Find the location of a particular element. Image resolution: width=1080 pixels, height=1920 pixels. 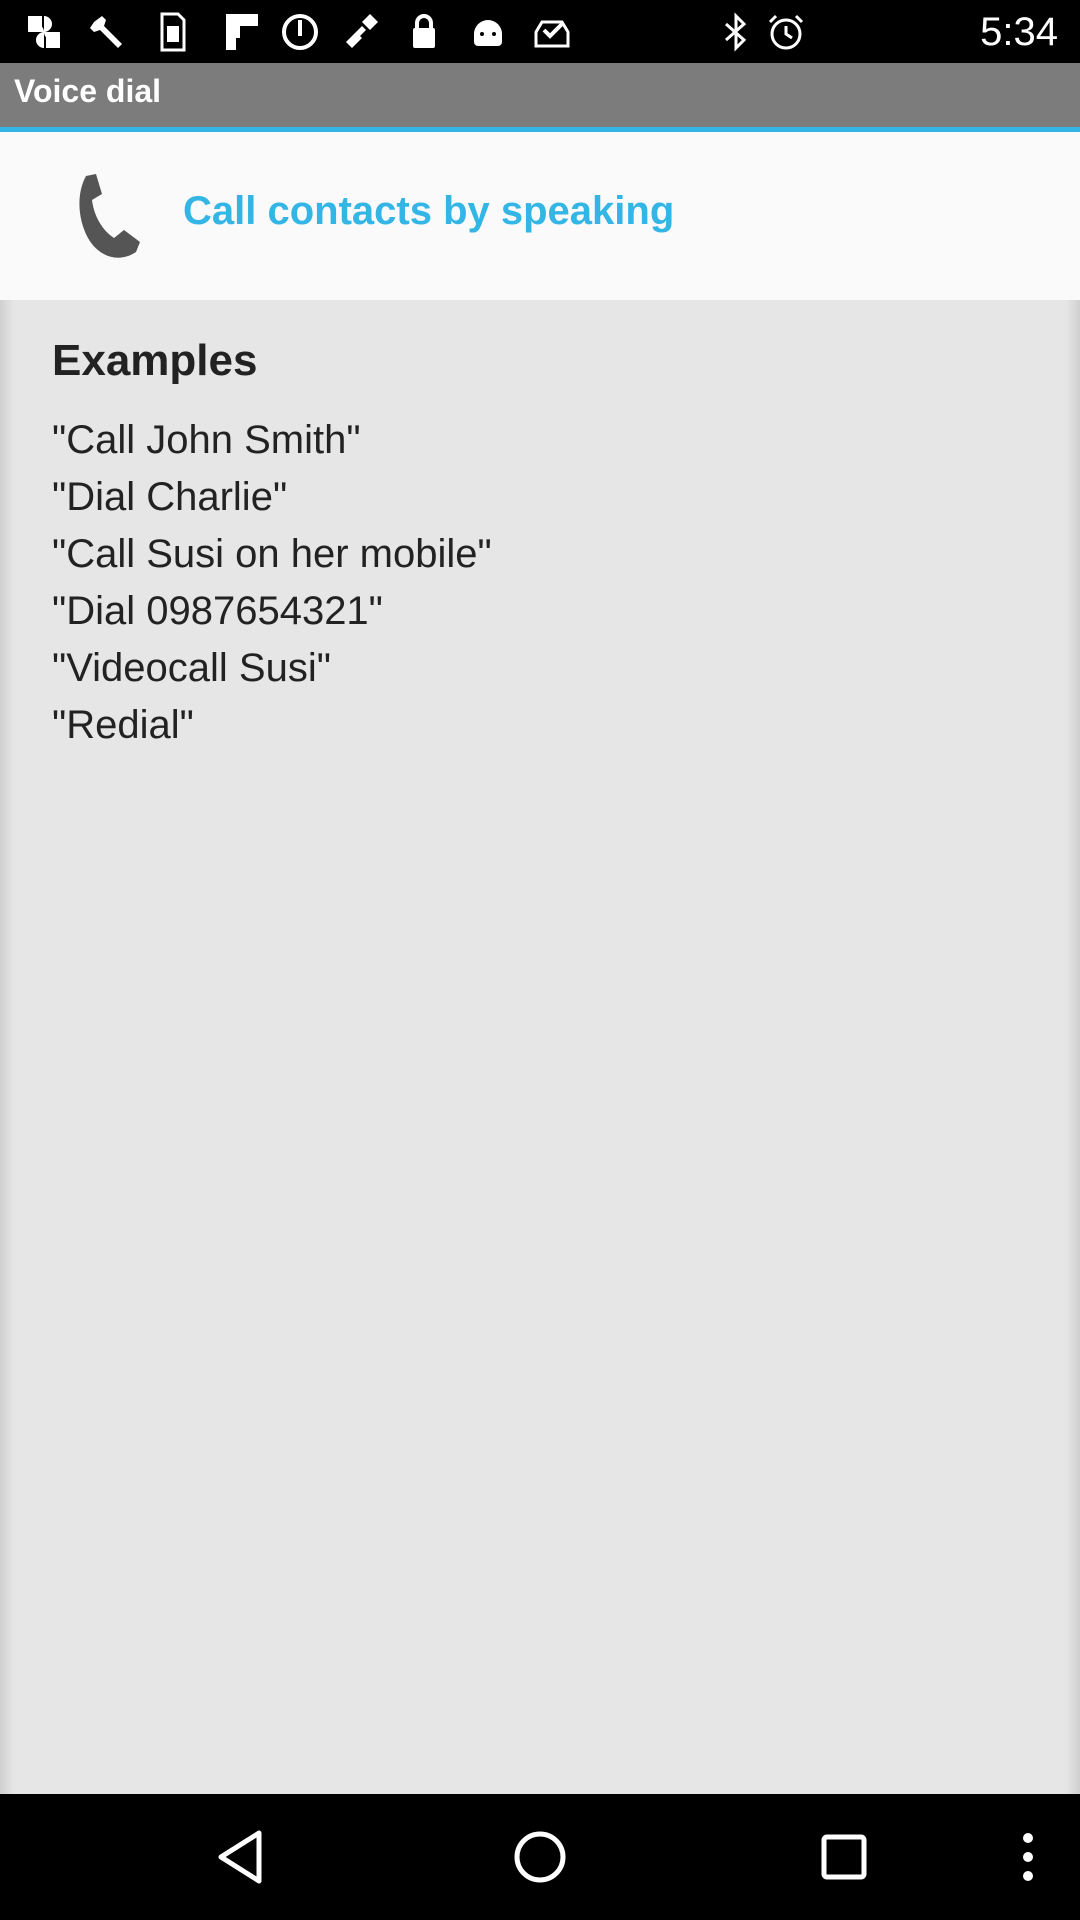

back-icon is located at coordinates (240, 1857).